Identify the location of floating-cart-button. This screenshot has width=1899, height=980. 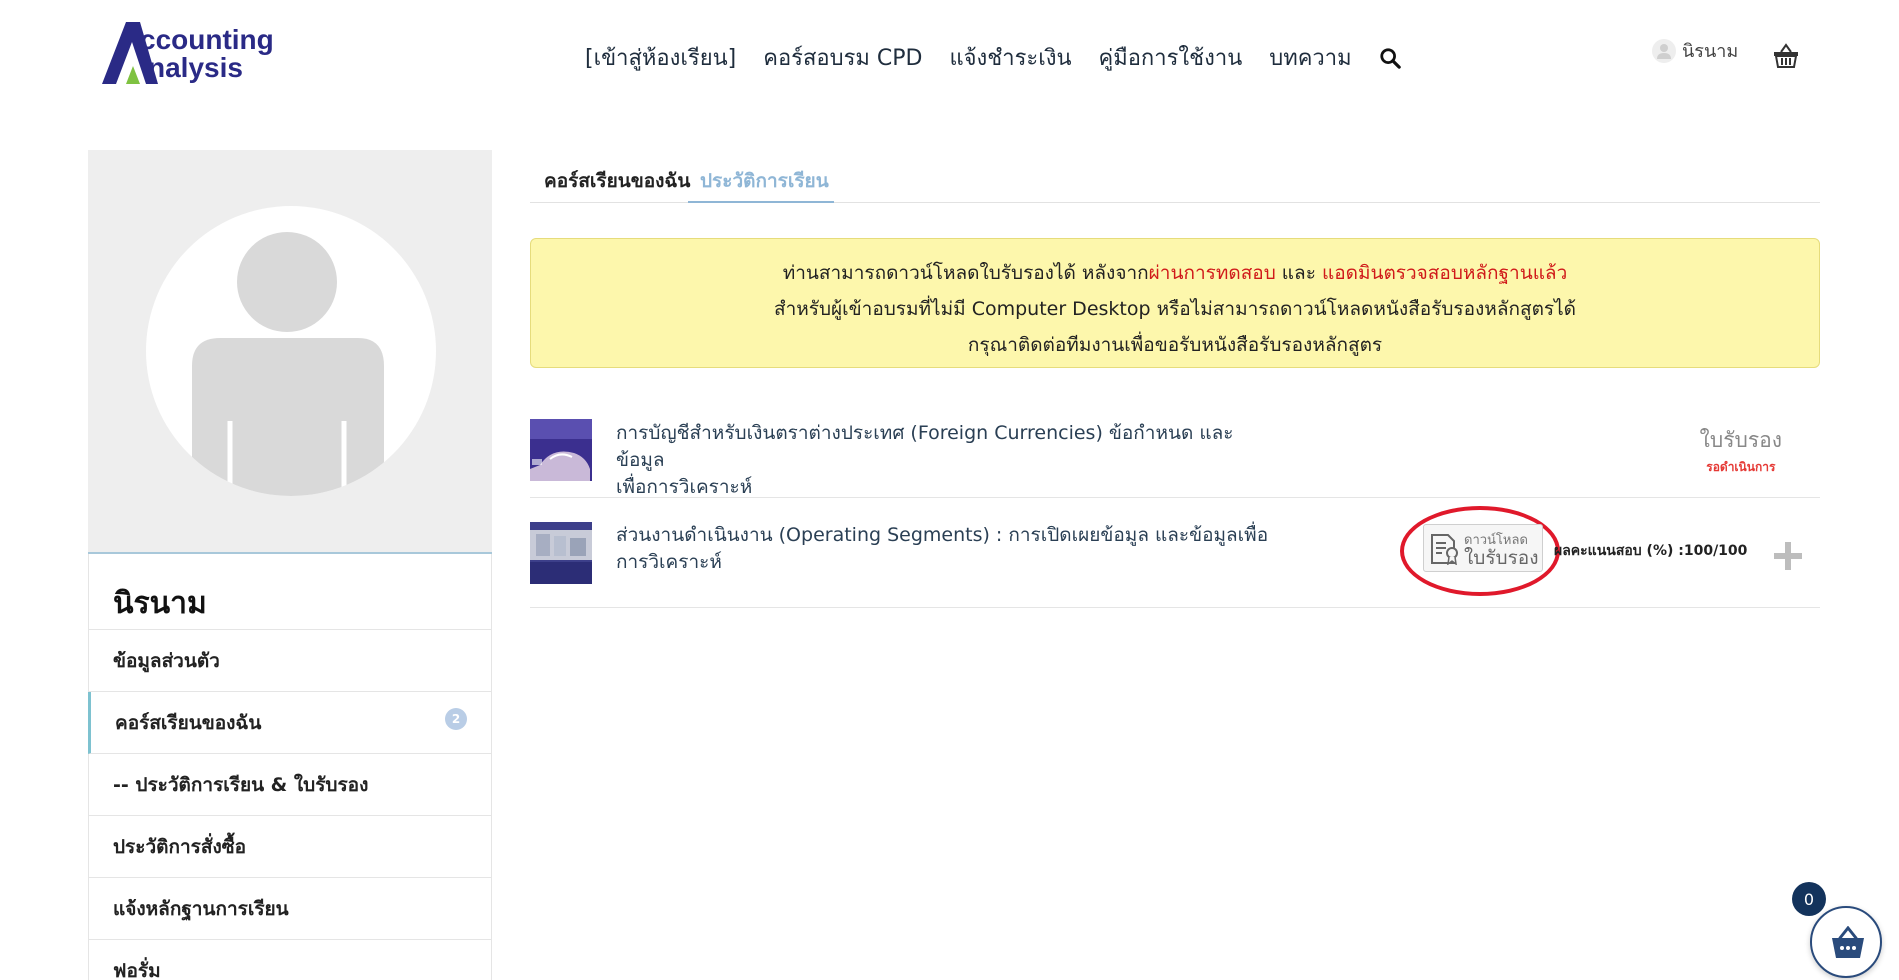
(1846, 942).